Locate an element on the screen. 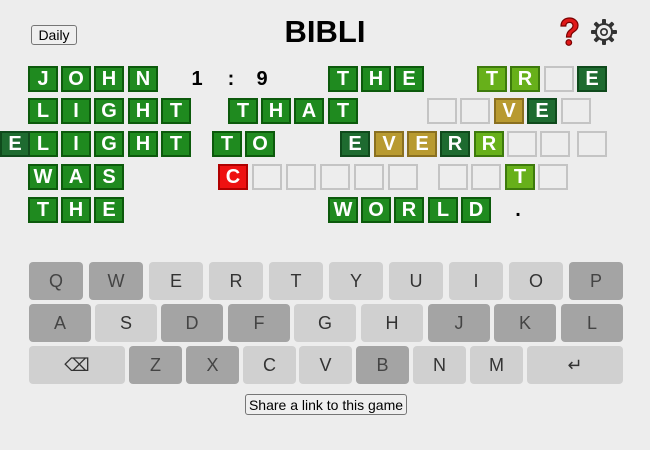  key-t: T is located at coordinates (296, 281).